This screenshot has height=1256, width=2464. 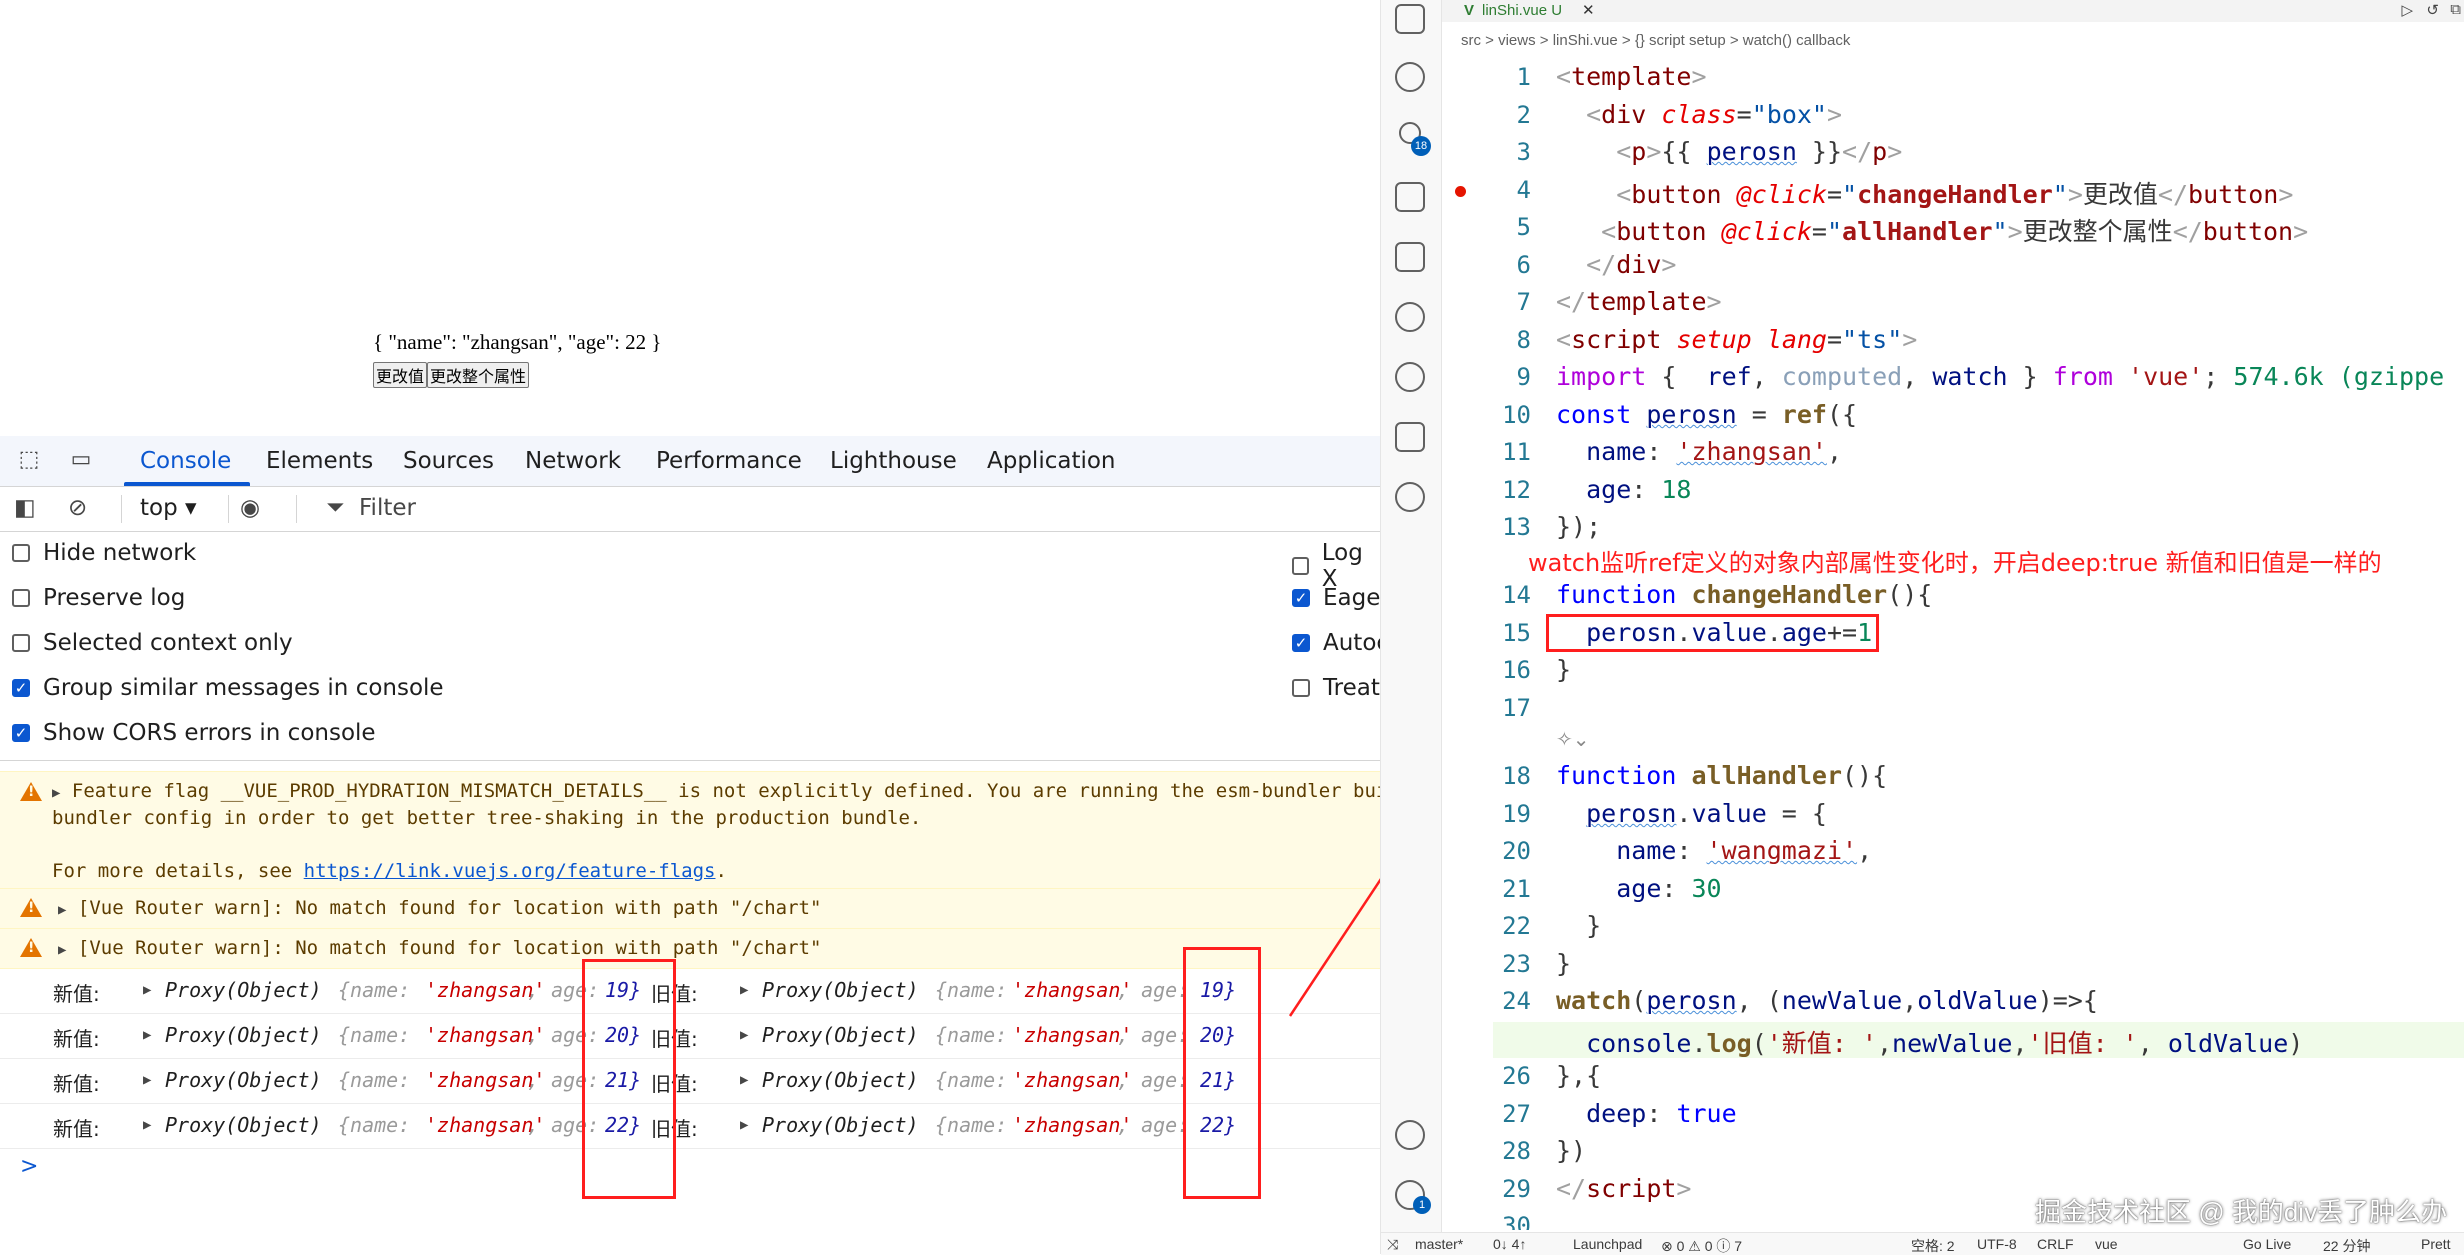 What do you see at coordinates (1516, 776) in the screenshot?
I see `line-number: 18` at bounding box center [1516, 776].